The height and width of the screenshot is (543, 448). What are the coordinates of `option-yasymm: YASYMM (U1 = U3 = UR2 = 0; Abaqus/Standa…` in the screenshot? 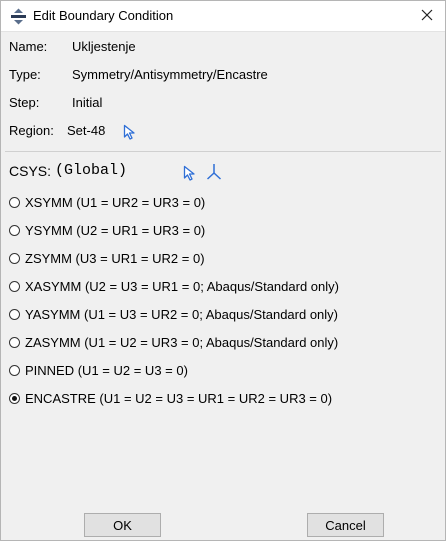 It's located at (173, 314).